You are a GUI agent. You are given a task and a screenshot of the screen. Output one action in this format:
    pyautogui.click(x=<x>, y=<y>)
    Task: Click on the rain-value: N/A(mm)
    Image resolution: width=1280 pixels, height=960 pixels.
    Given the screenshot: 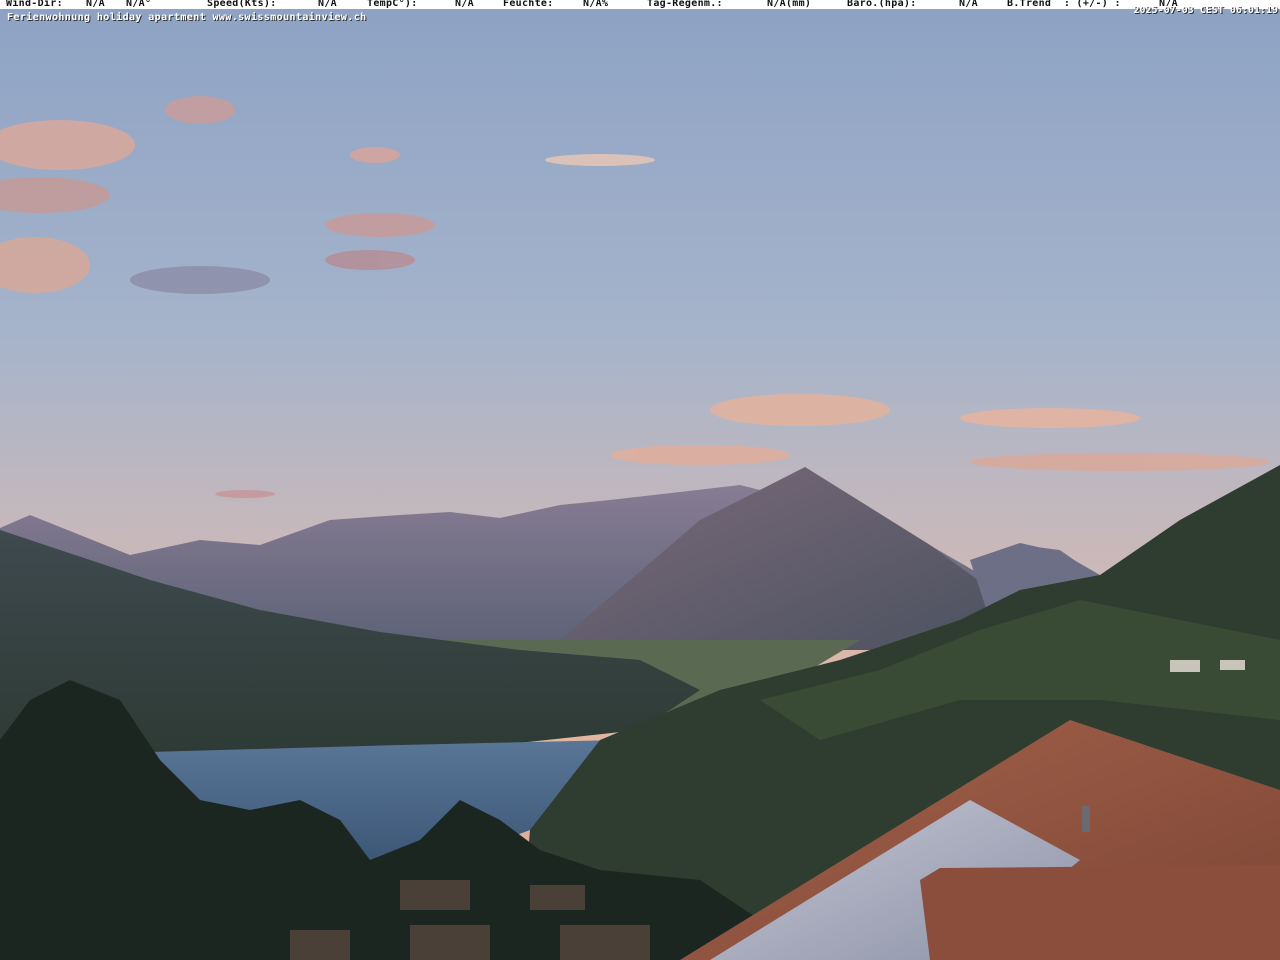 What is the action you would take?
    pyautogui.click(x=789, y=4)
    